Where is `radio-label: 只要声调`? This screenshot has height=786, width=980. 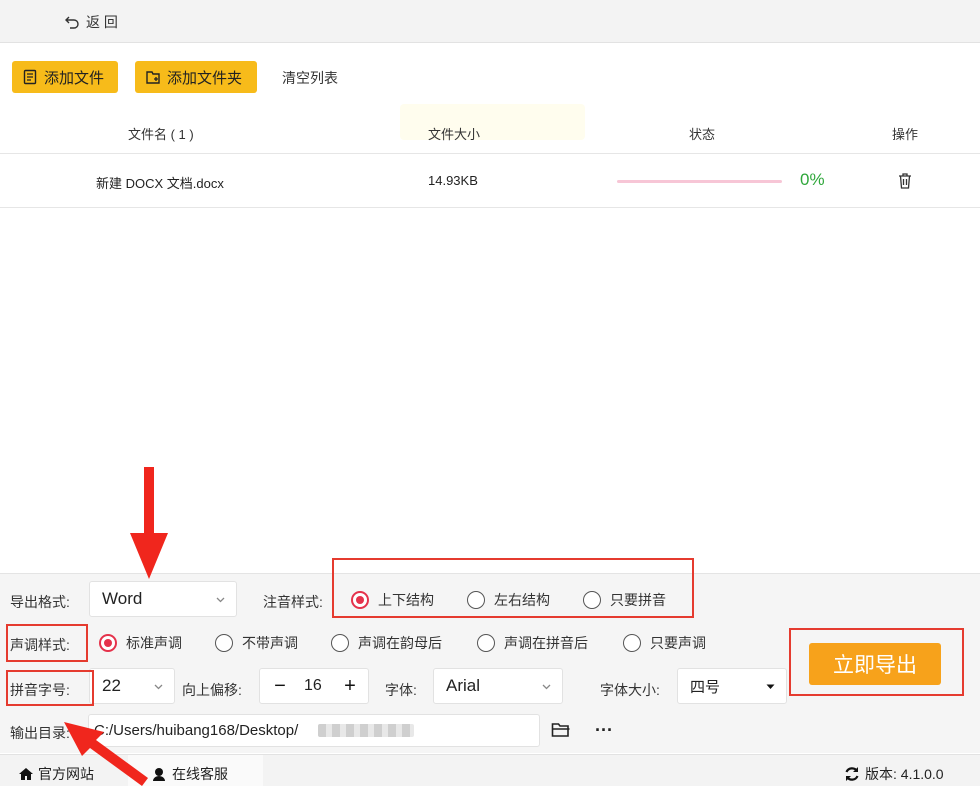 radio-label: 只要声调 is located at coordinates (678, 643).